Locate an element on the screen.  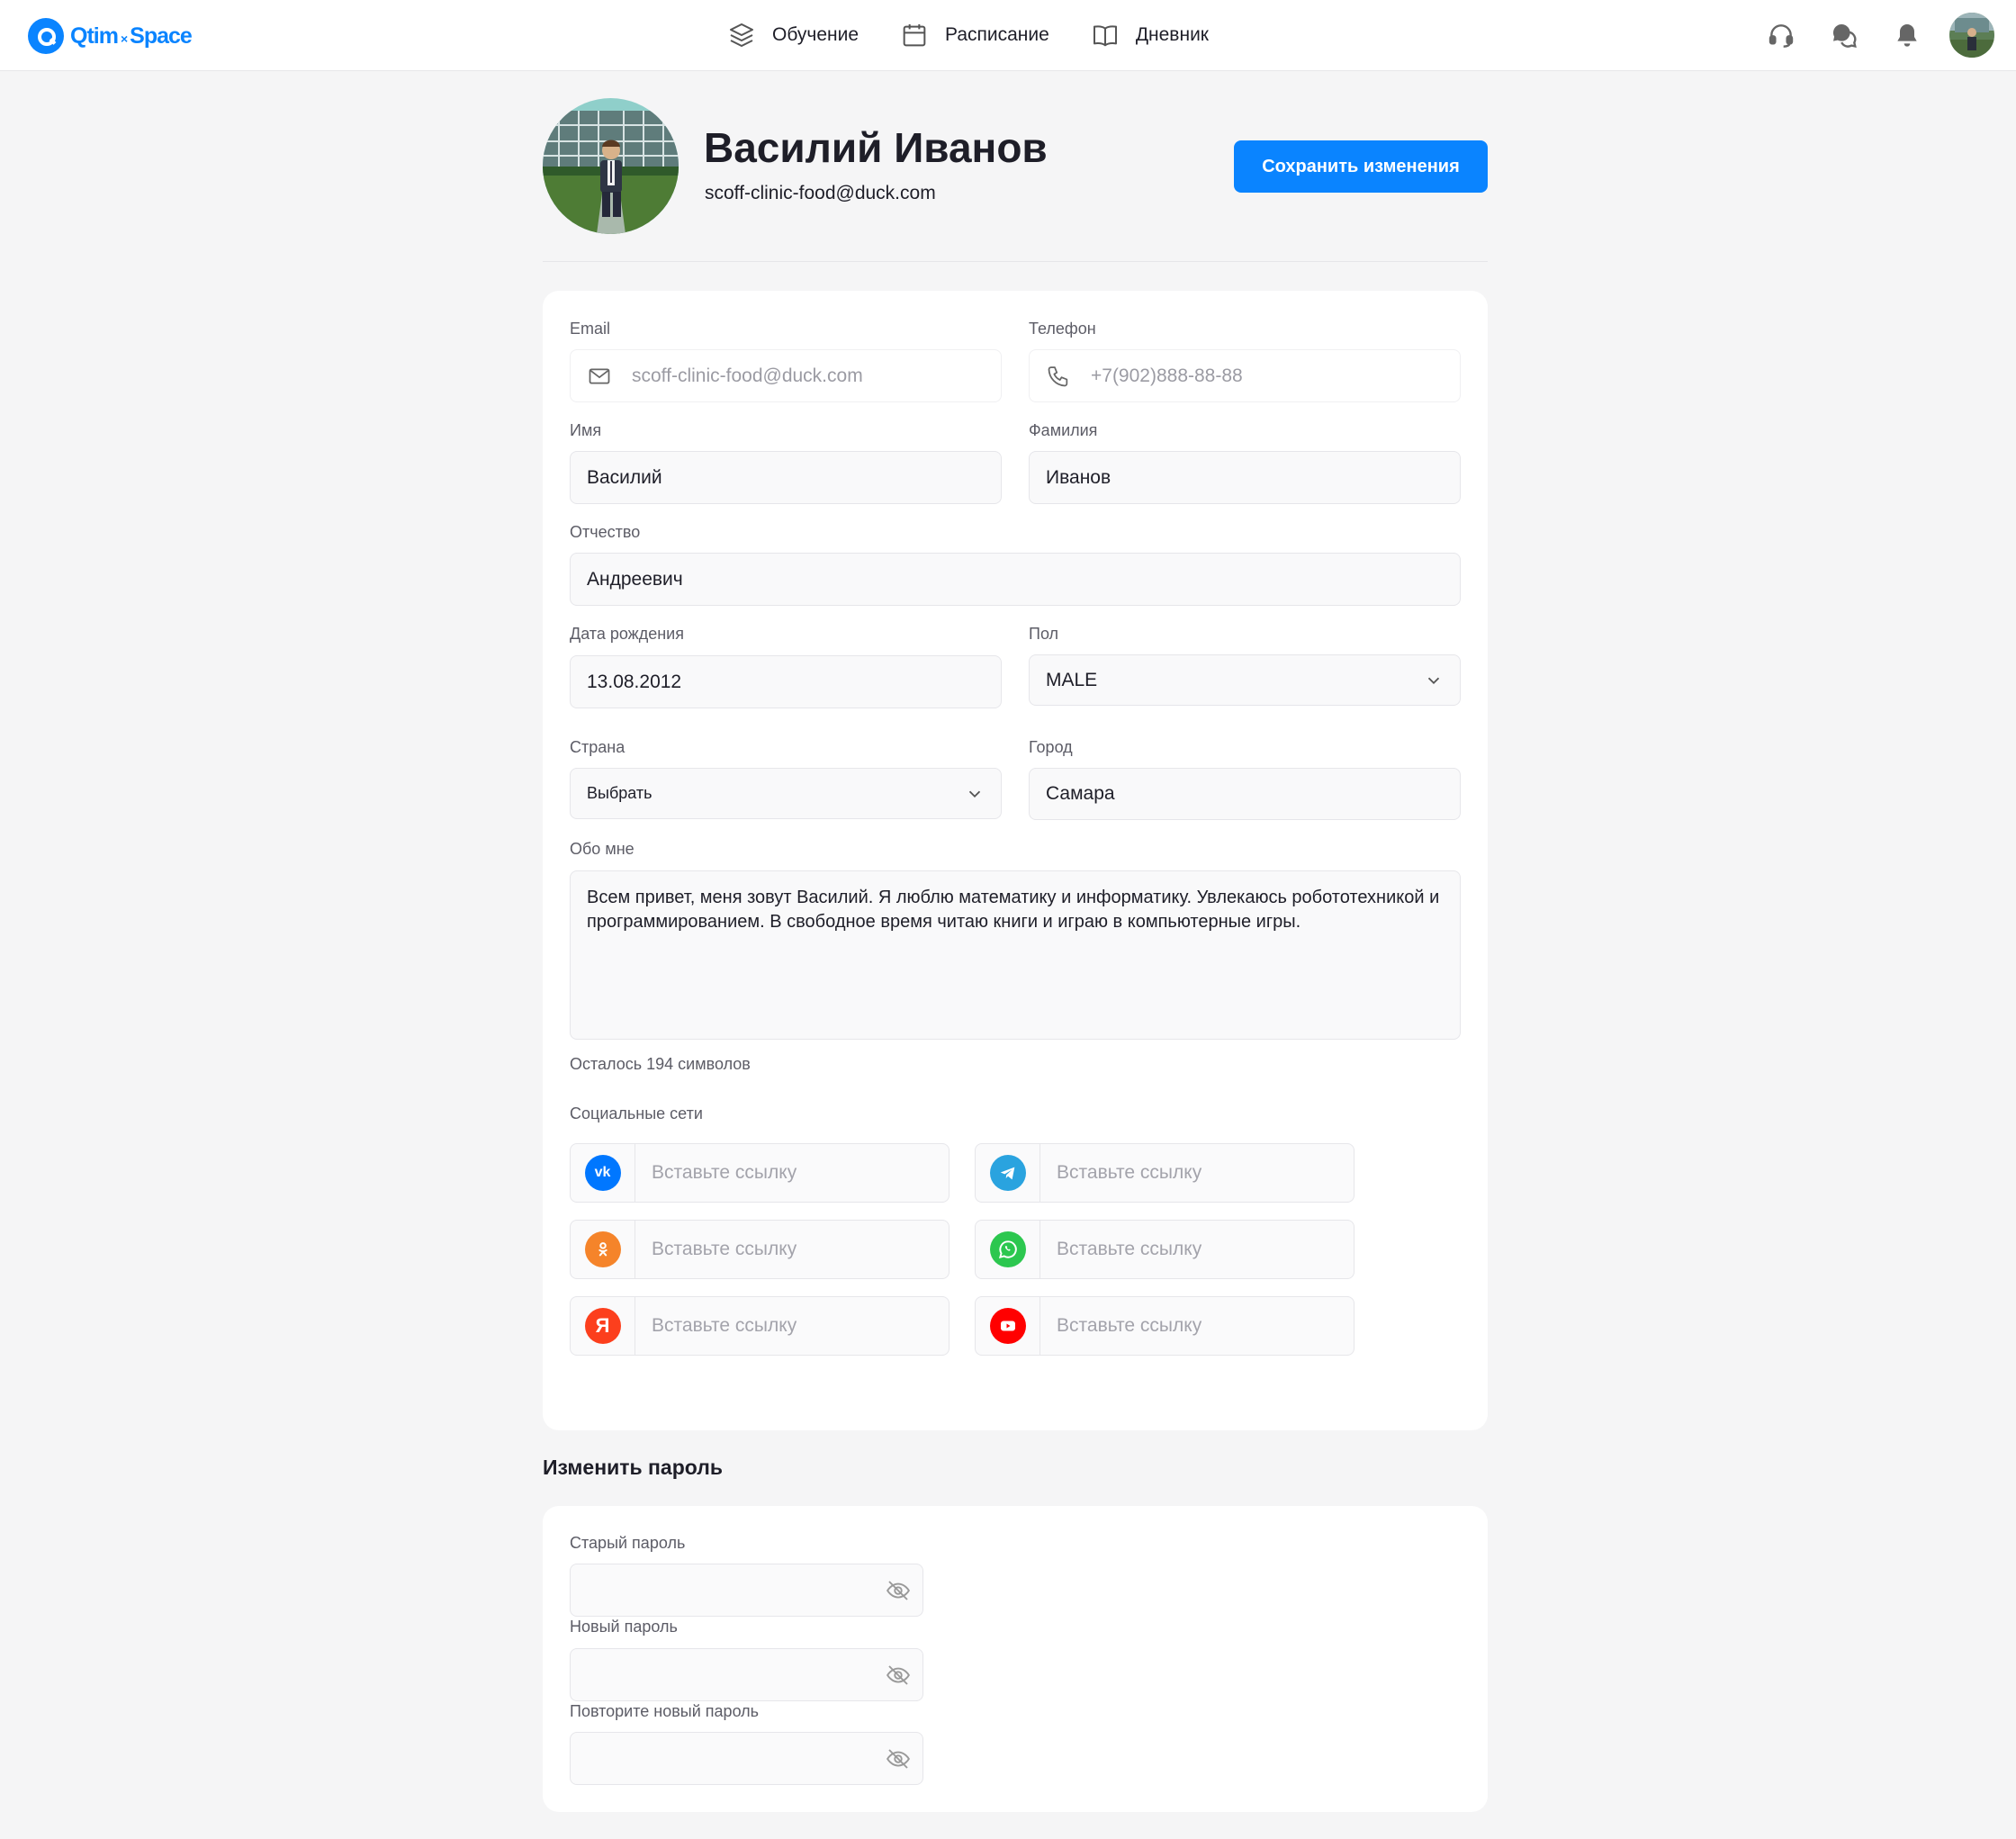
social-yandex: Я Вставьте ссылку is located at coordinates (760, 1326).